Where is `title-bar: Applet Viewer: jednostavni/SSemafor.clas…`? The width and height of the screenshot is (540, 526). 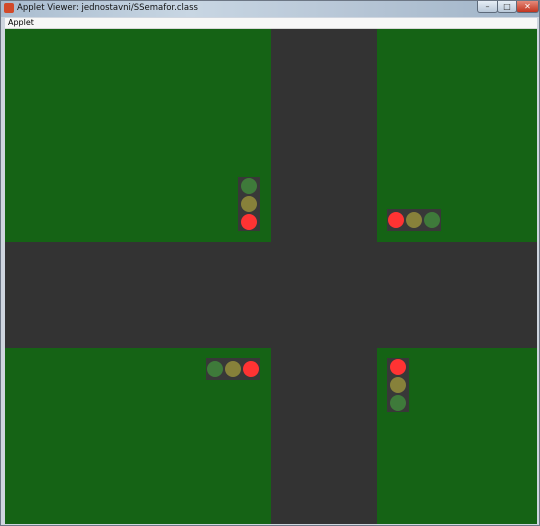
title-bar: Applet Viewer: jednostavni/SSemafor.clas… is located at coordinates (270, 9).